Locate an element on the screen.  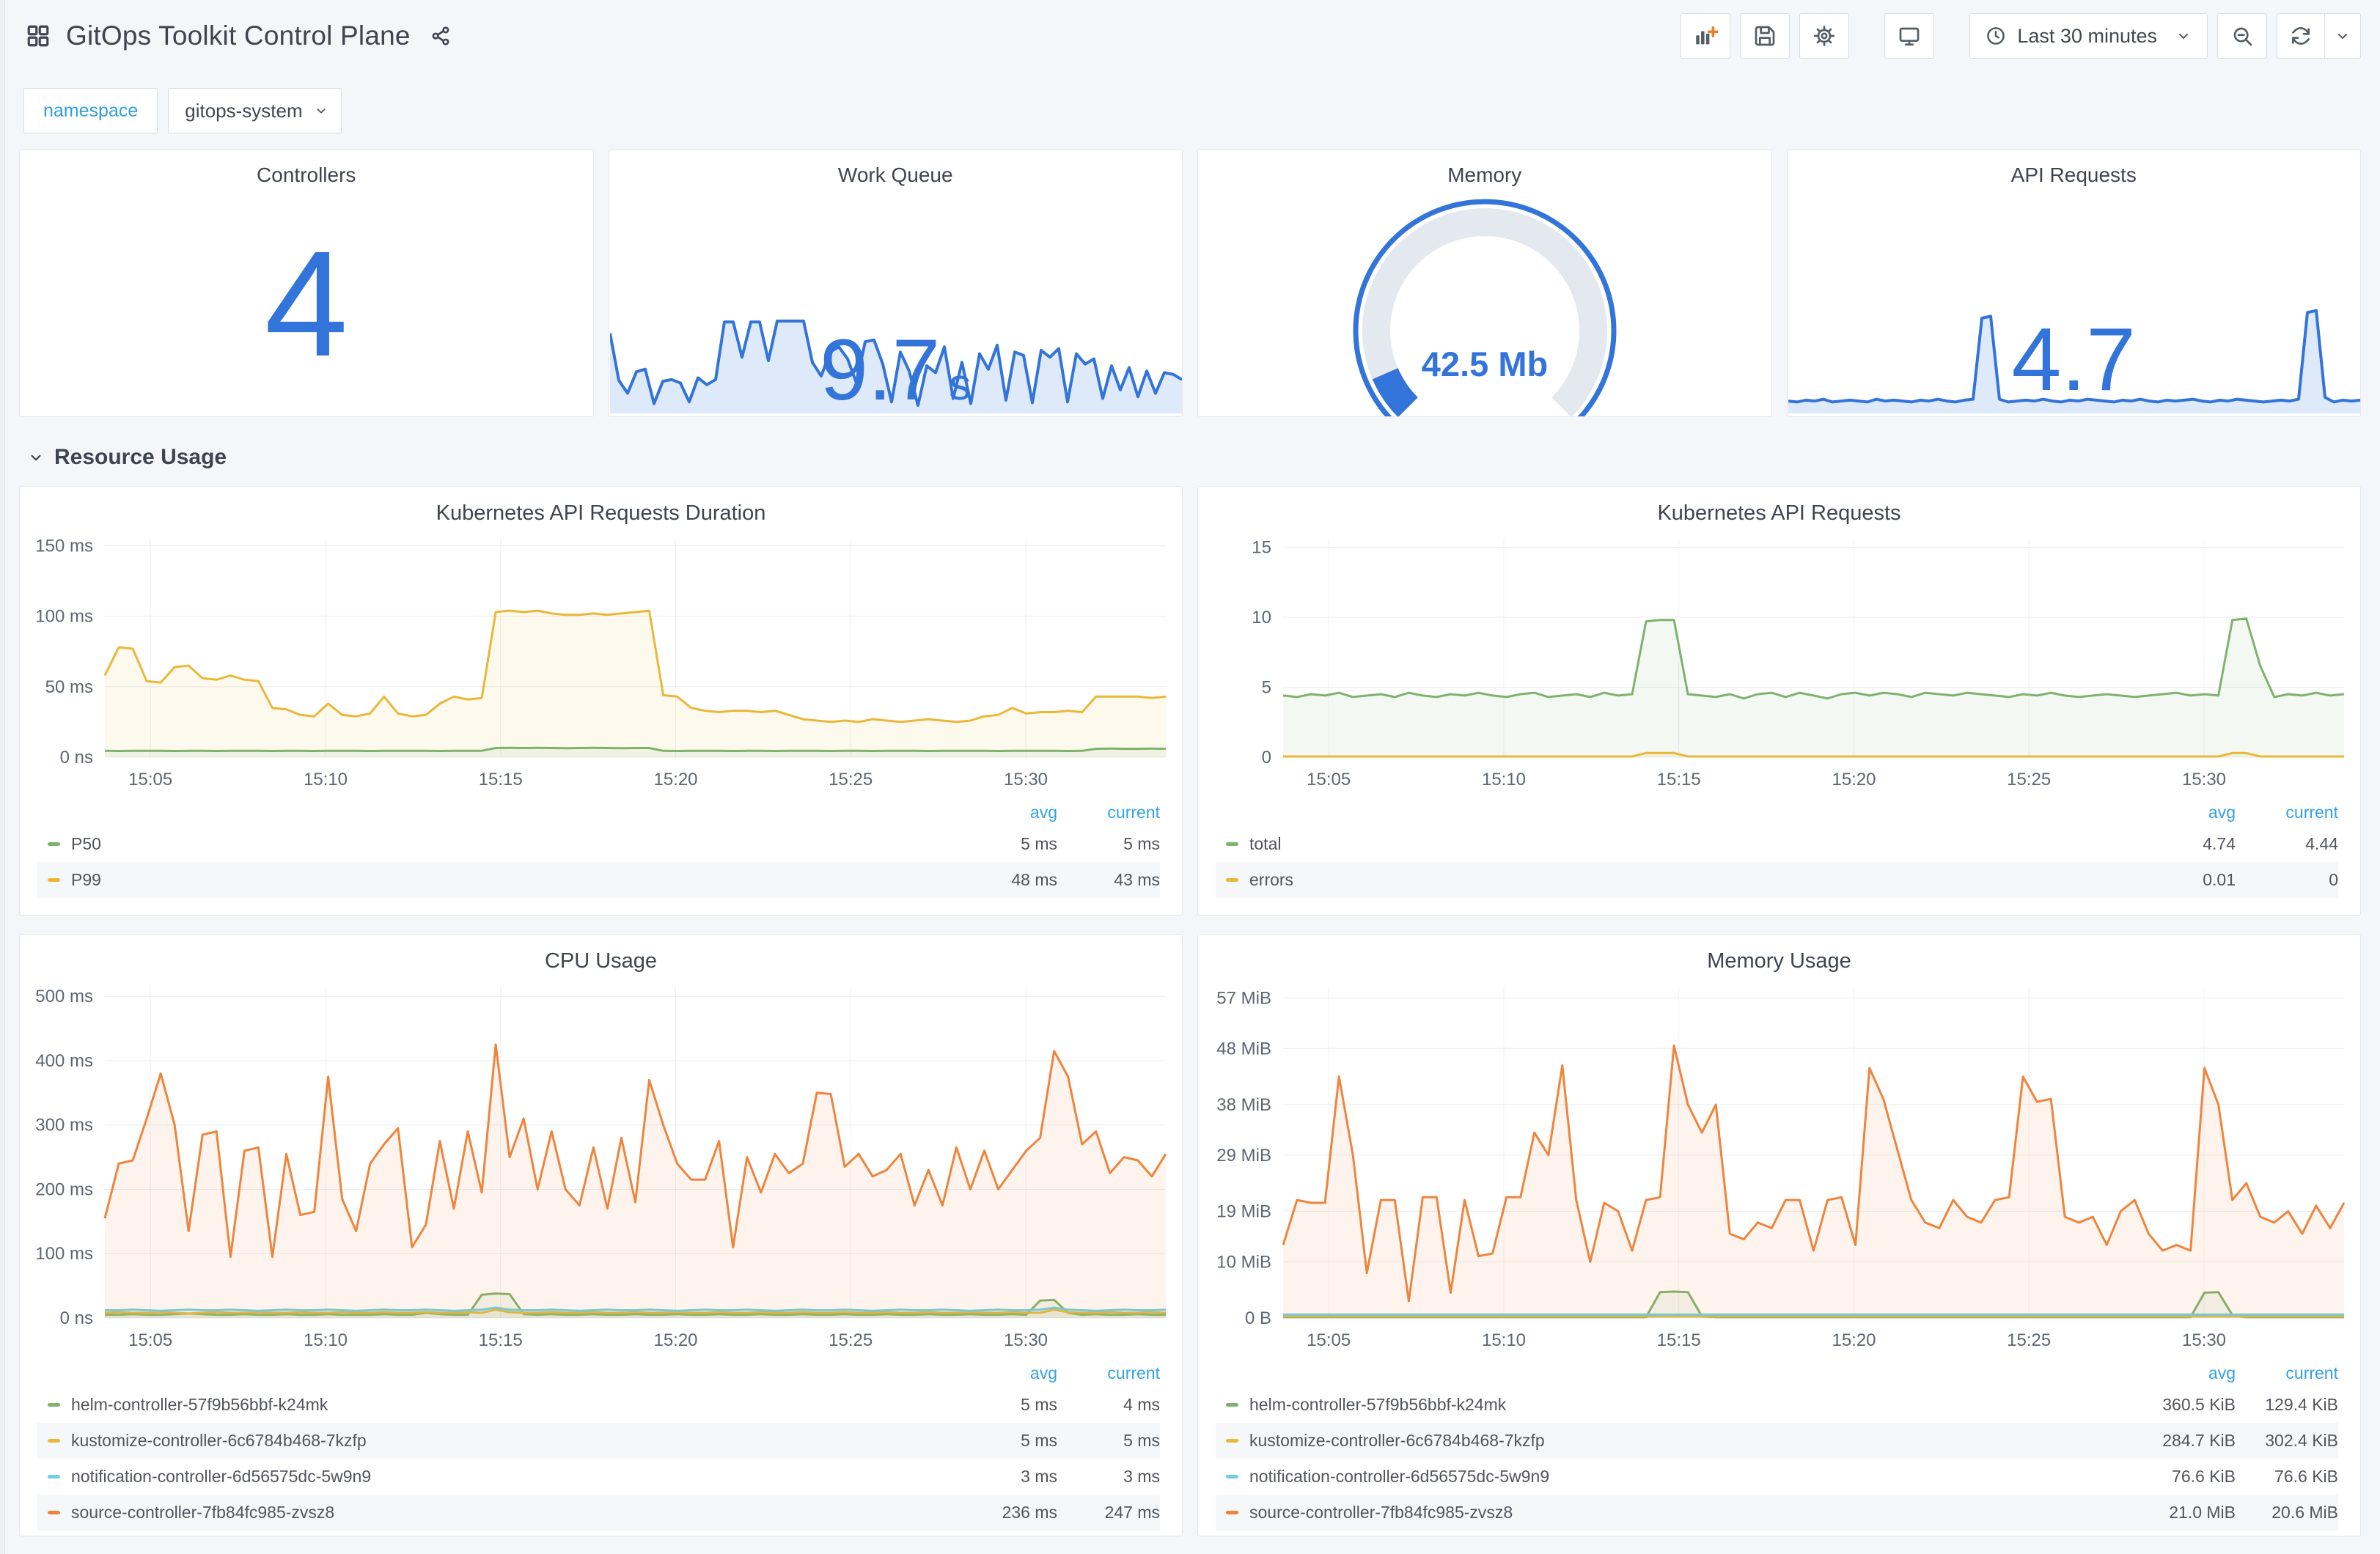
legend-avg-value: 3 ms is located at coordinates (1039, 1476).